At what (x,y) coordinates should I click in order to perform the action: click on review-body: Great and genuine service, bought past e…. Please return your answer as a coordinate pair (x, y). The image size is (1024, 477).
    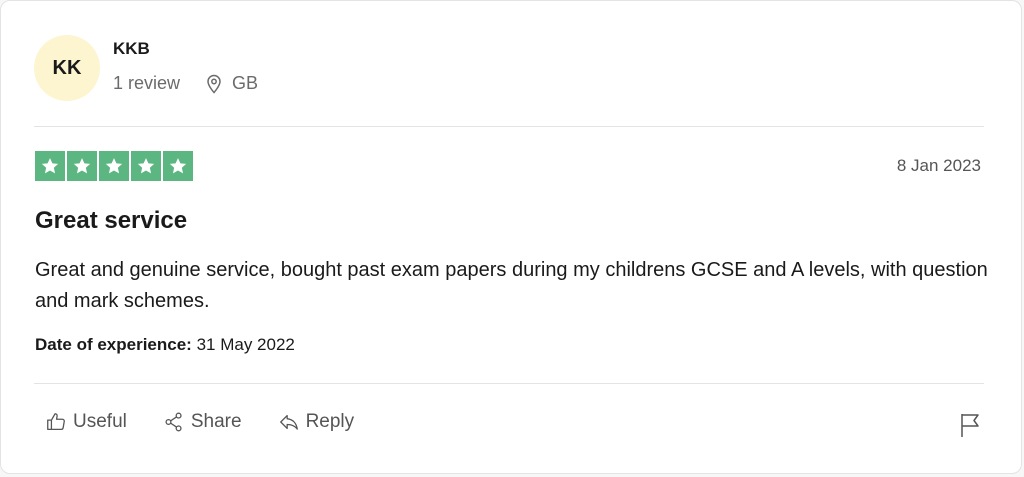
    Looking at the image, I should click on (511, 285).